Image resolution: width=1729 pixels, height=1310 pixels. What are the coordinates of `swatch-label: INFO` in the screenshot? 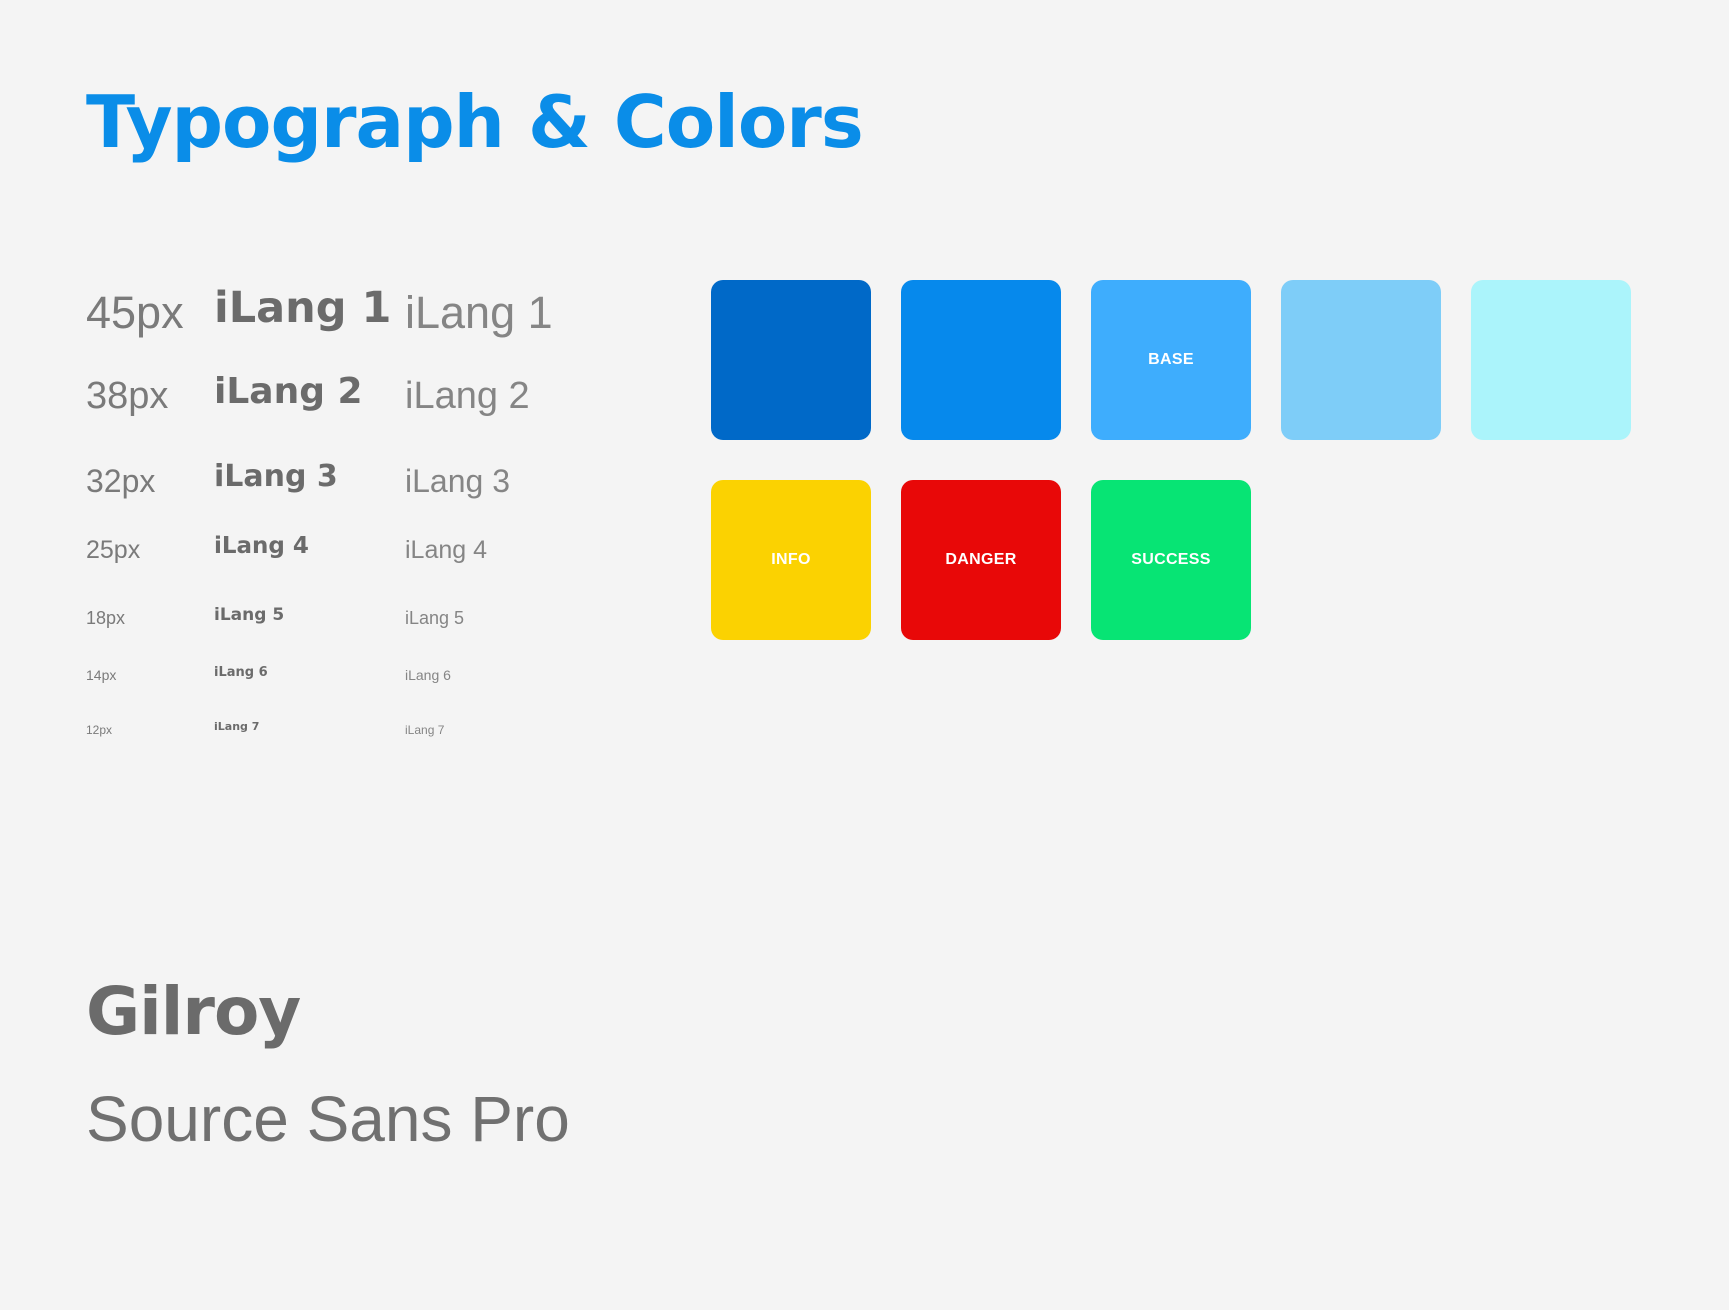 It's located at (791, 559).